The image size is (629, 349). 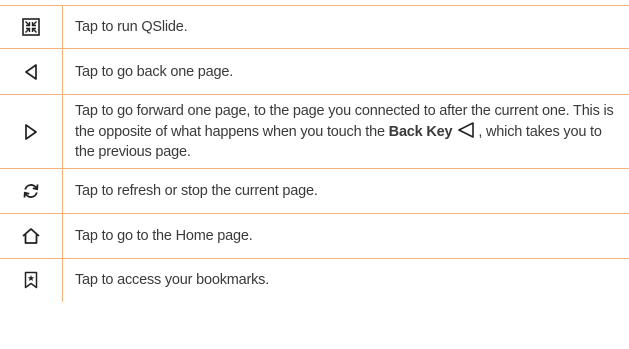 I want to click on table-row: Tap to go to the Home page., so click(x=314, y=236).